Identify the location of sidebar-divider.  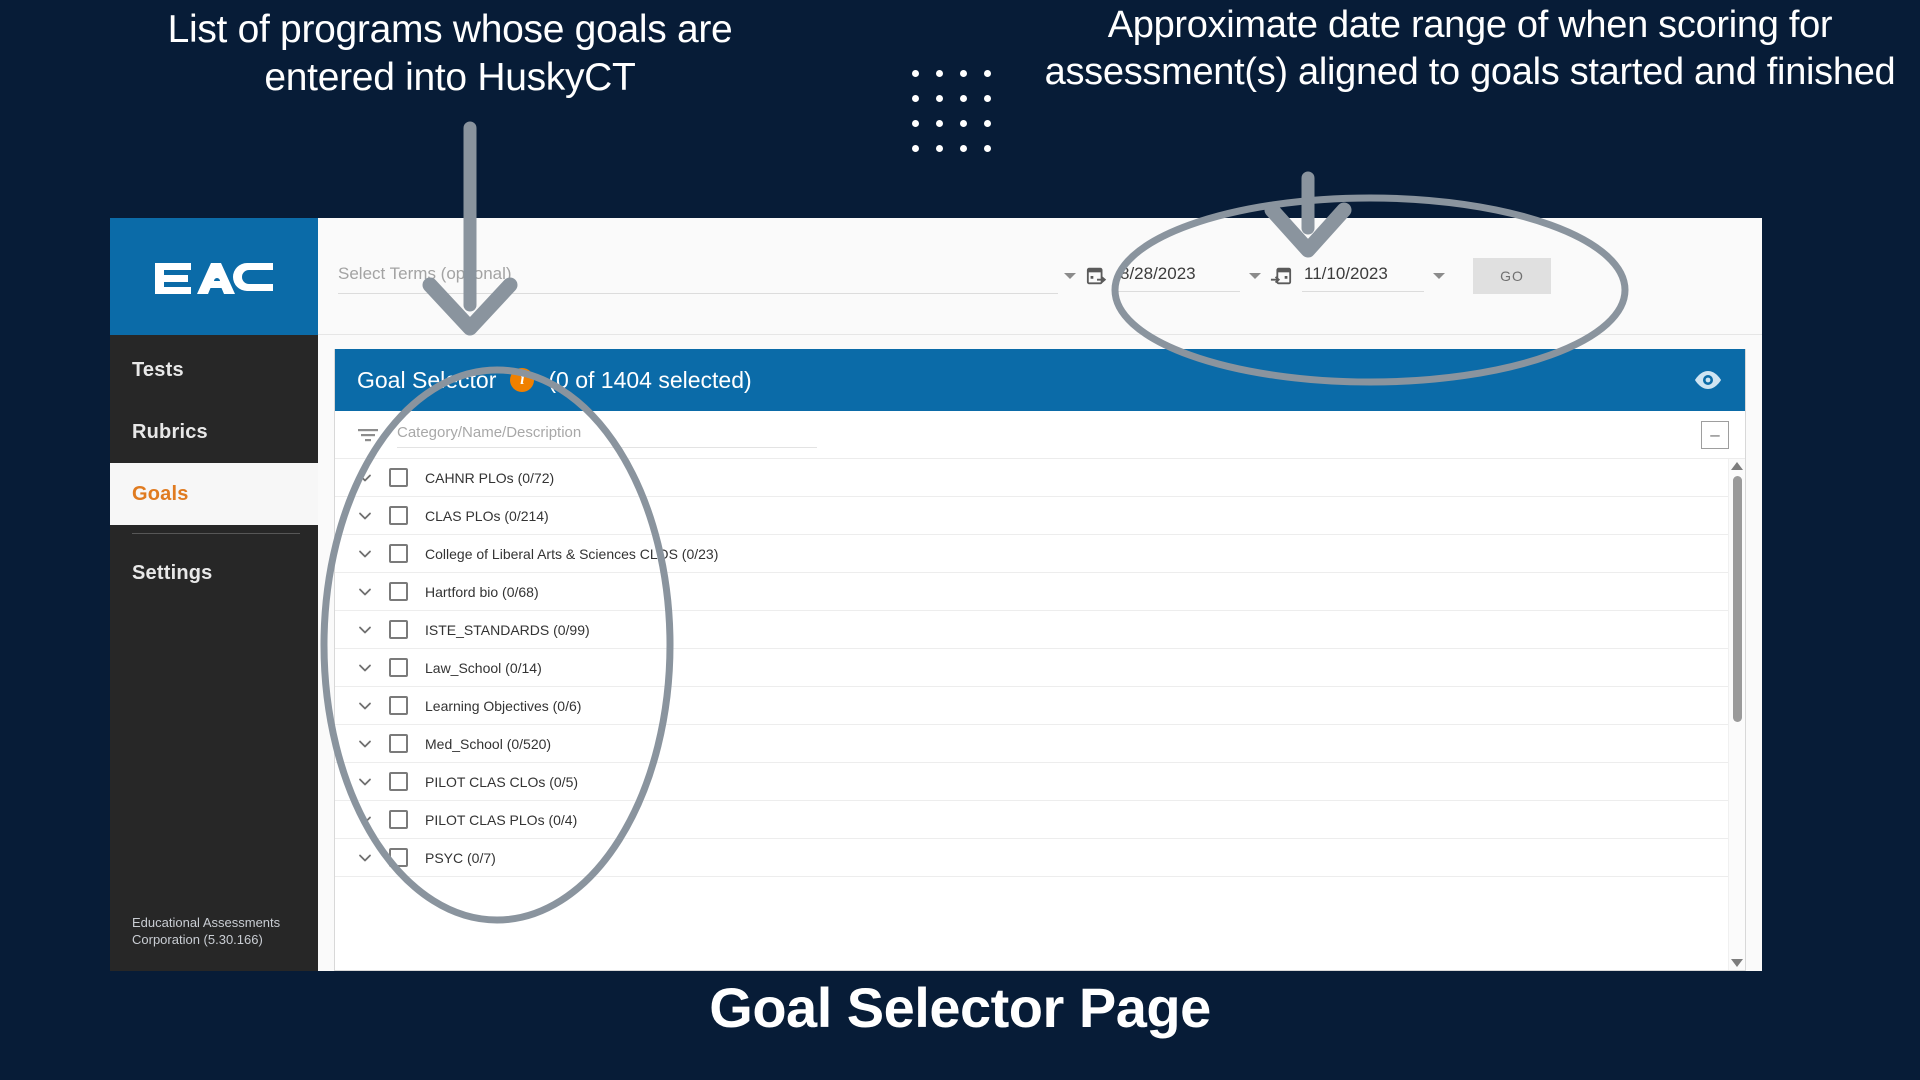
(216, 533).